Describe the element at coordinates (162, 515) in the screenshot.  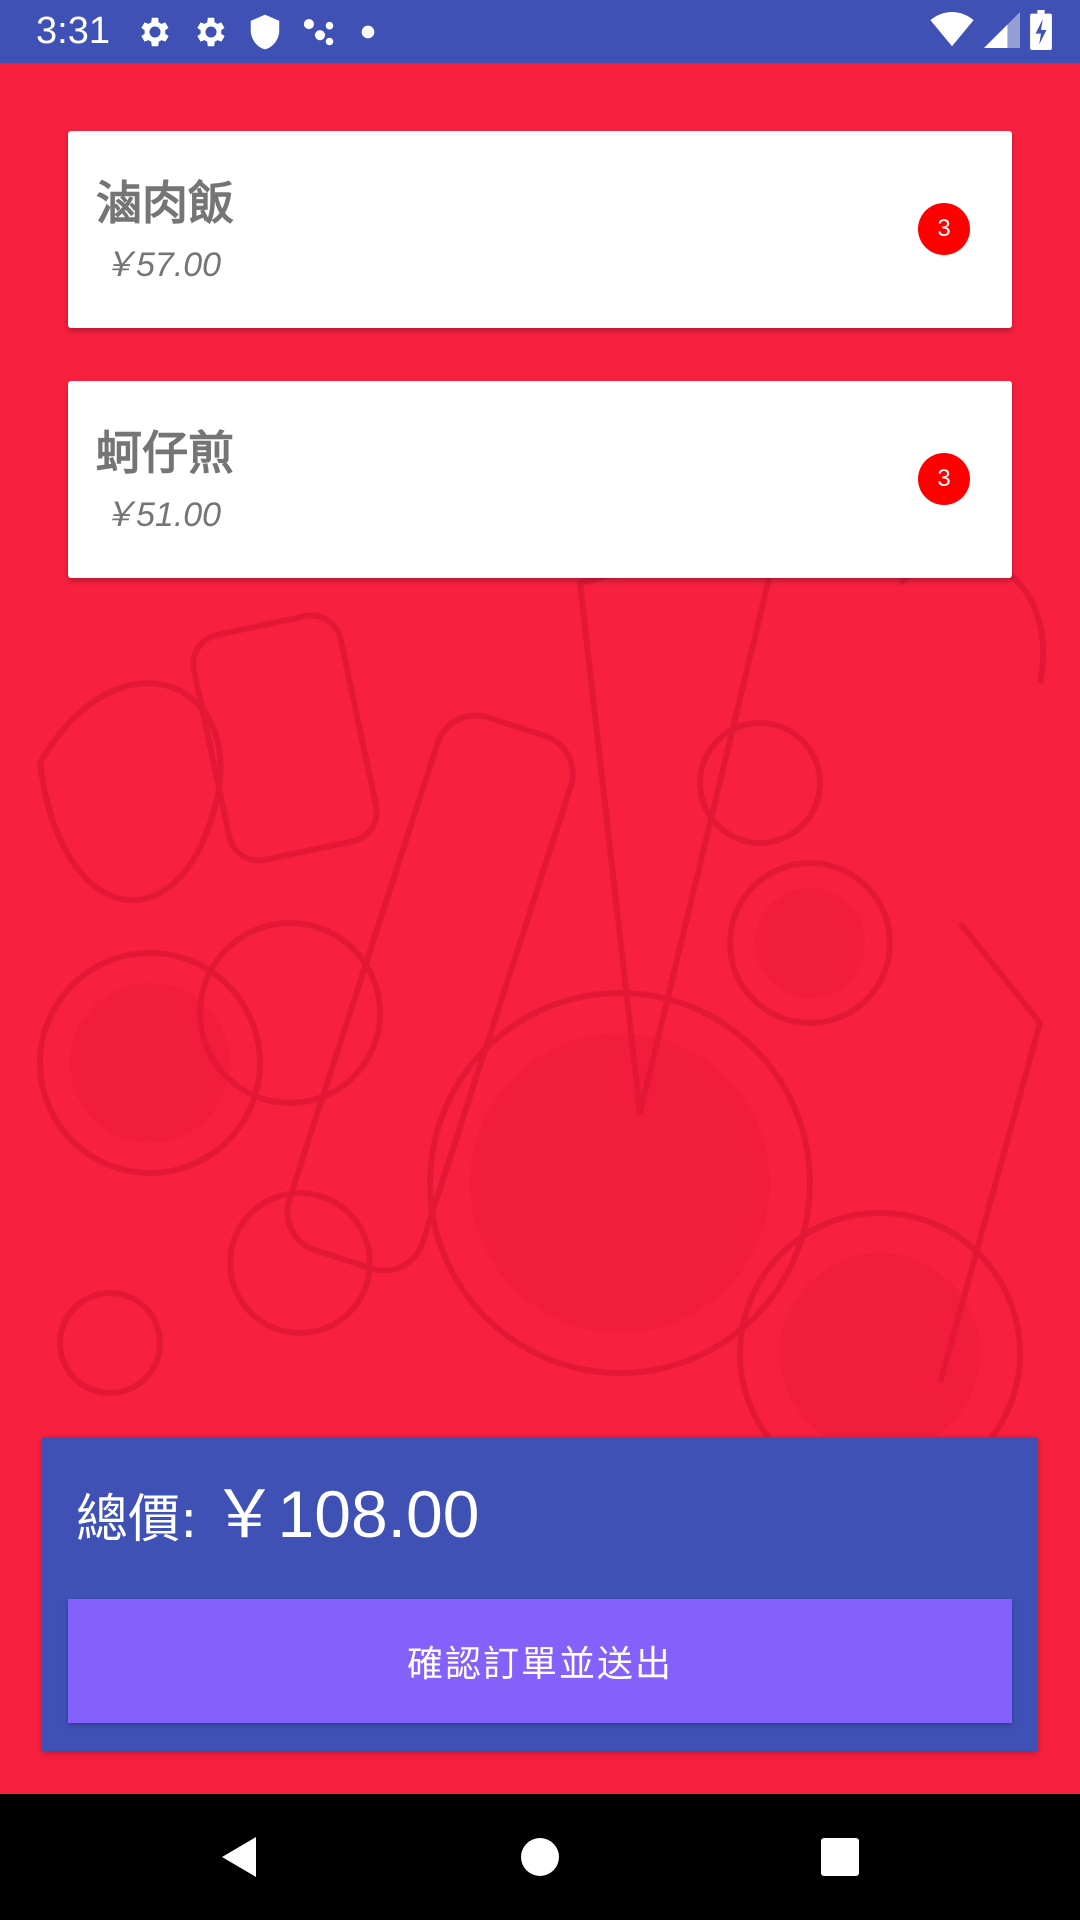
I see `item-price: ￥51.00` at that location.